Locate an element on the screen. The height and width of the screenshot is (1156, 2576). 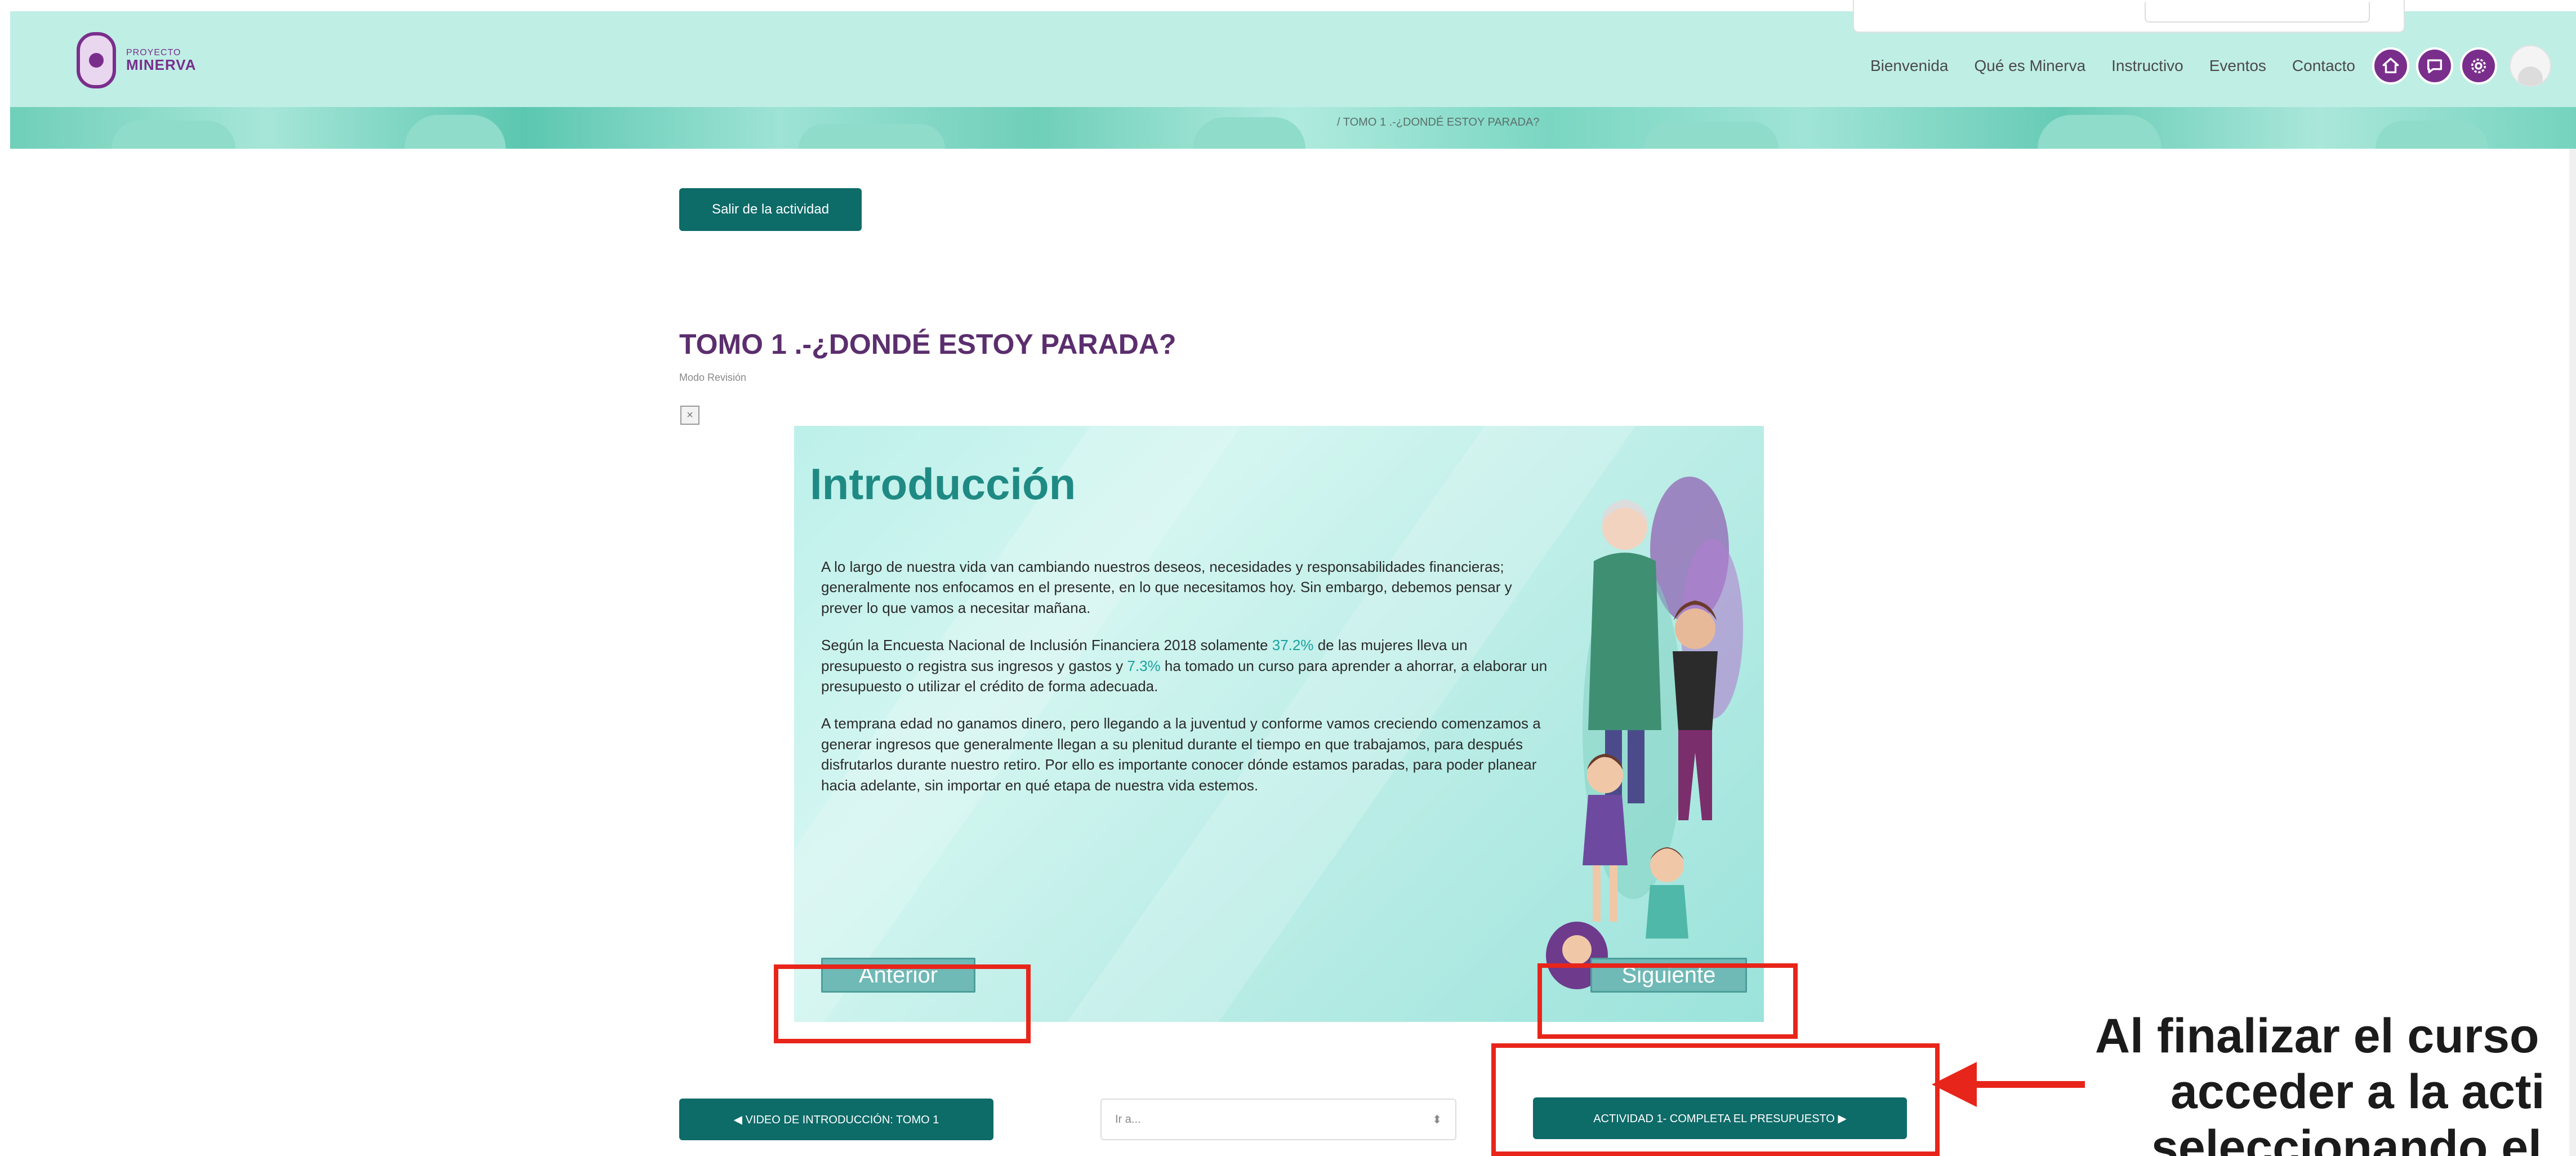
highlight-box-siguiente is located at coordinates (1667, 1001).